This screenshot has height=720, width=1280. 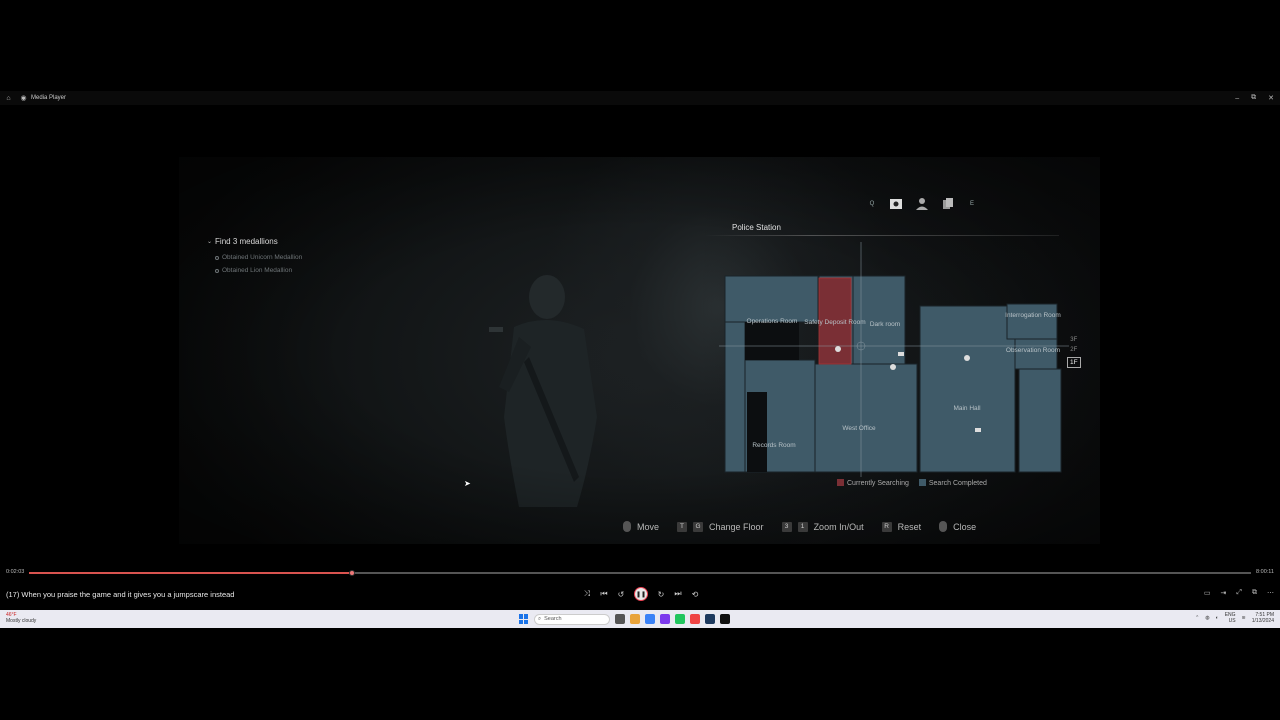 What do you see at coordinates (640, 98) in the screenshot?
I see `title-bar: ⌂ ◉ Media Player – ⧉ ✕` at bounding box center [640, 98].